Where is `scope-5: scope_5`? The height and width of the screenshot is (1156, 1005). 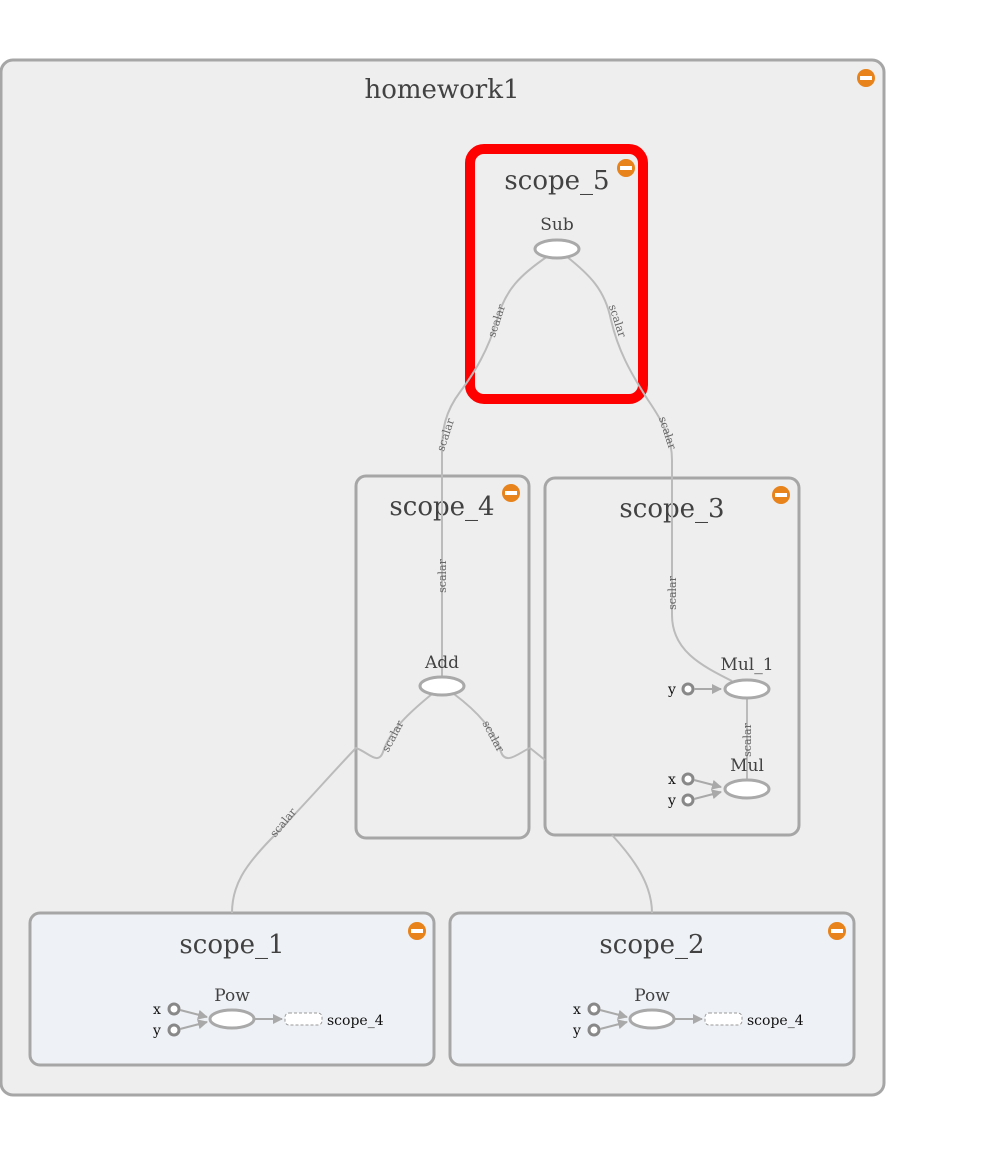 scope-5: scope_5 is located at coordinates (556, 274).